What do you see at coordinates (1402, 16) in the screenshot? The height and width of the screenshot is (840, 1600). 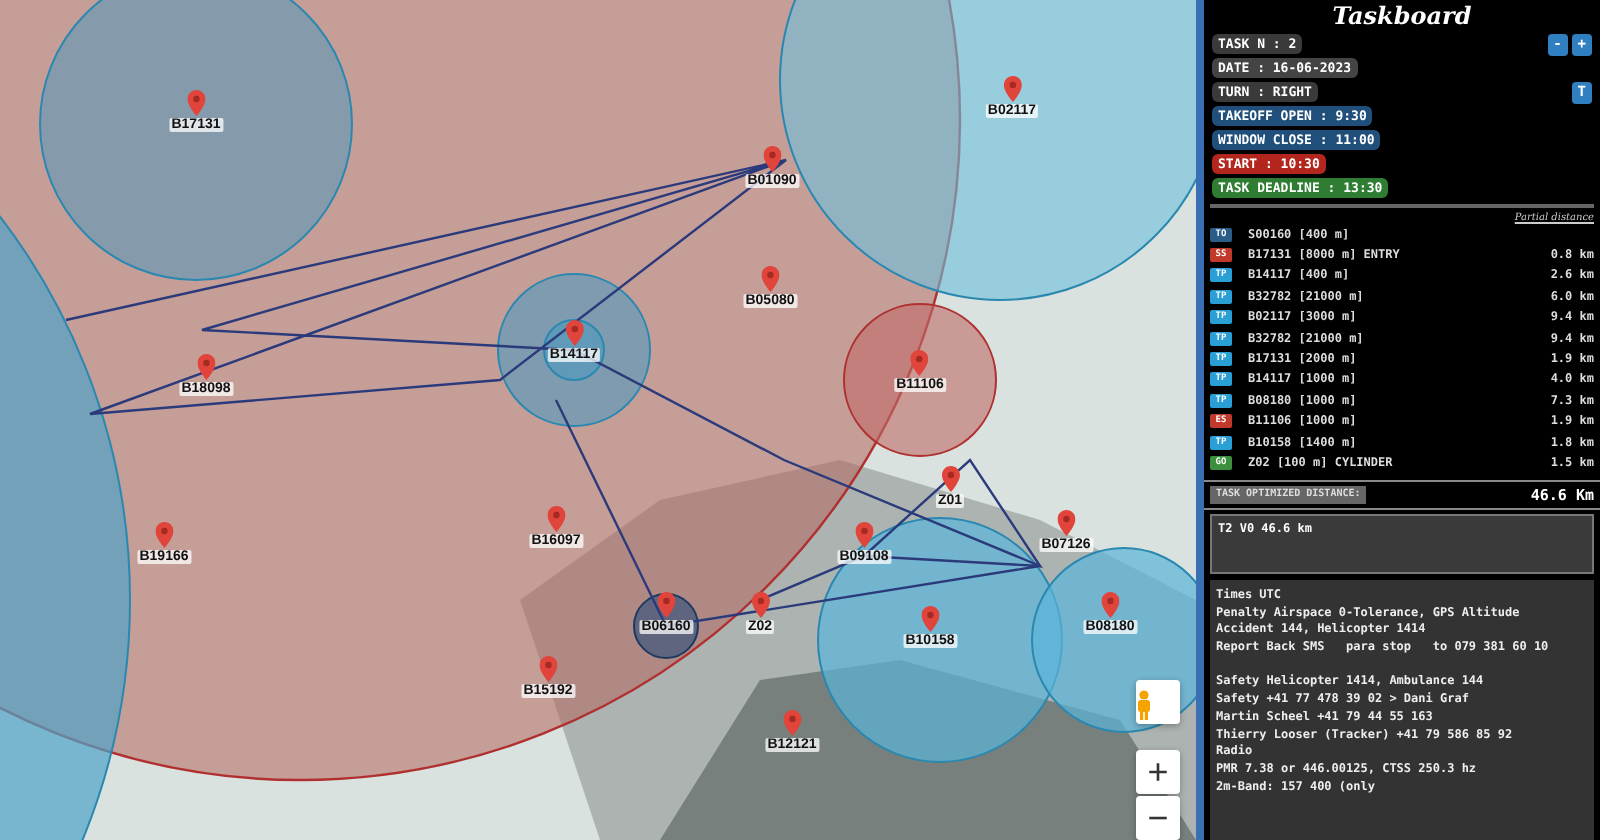 I see `panel-title: Taskboard` at bounding box center [1402, 16].